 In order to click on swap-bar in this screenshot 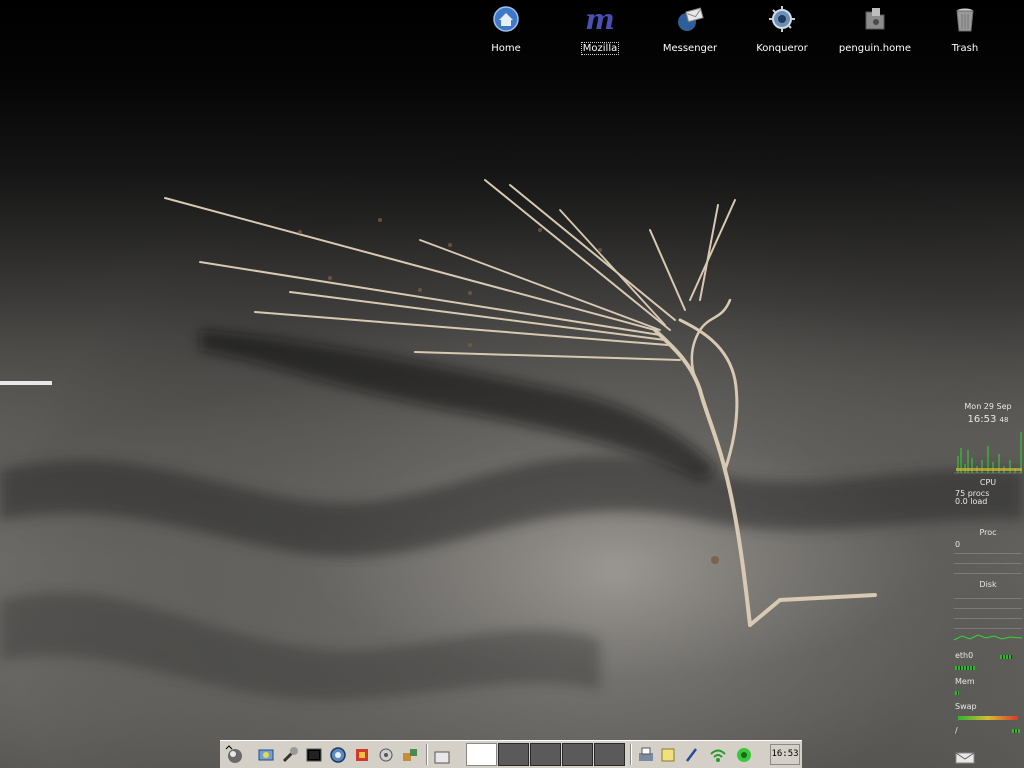, I will do `click(988, 718)`.